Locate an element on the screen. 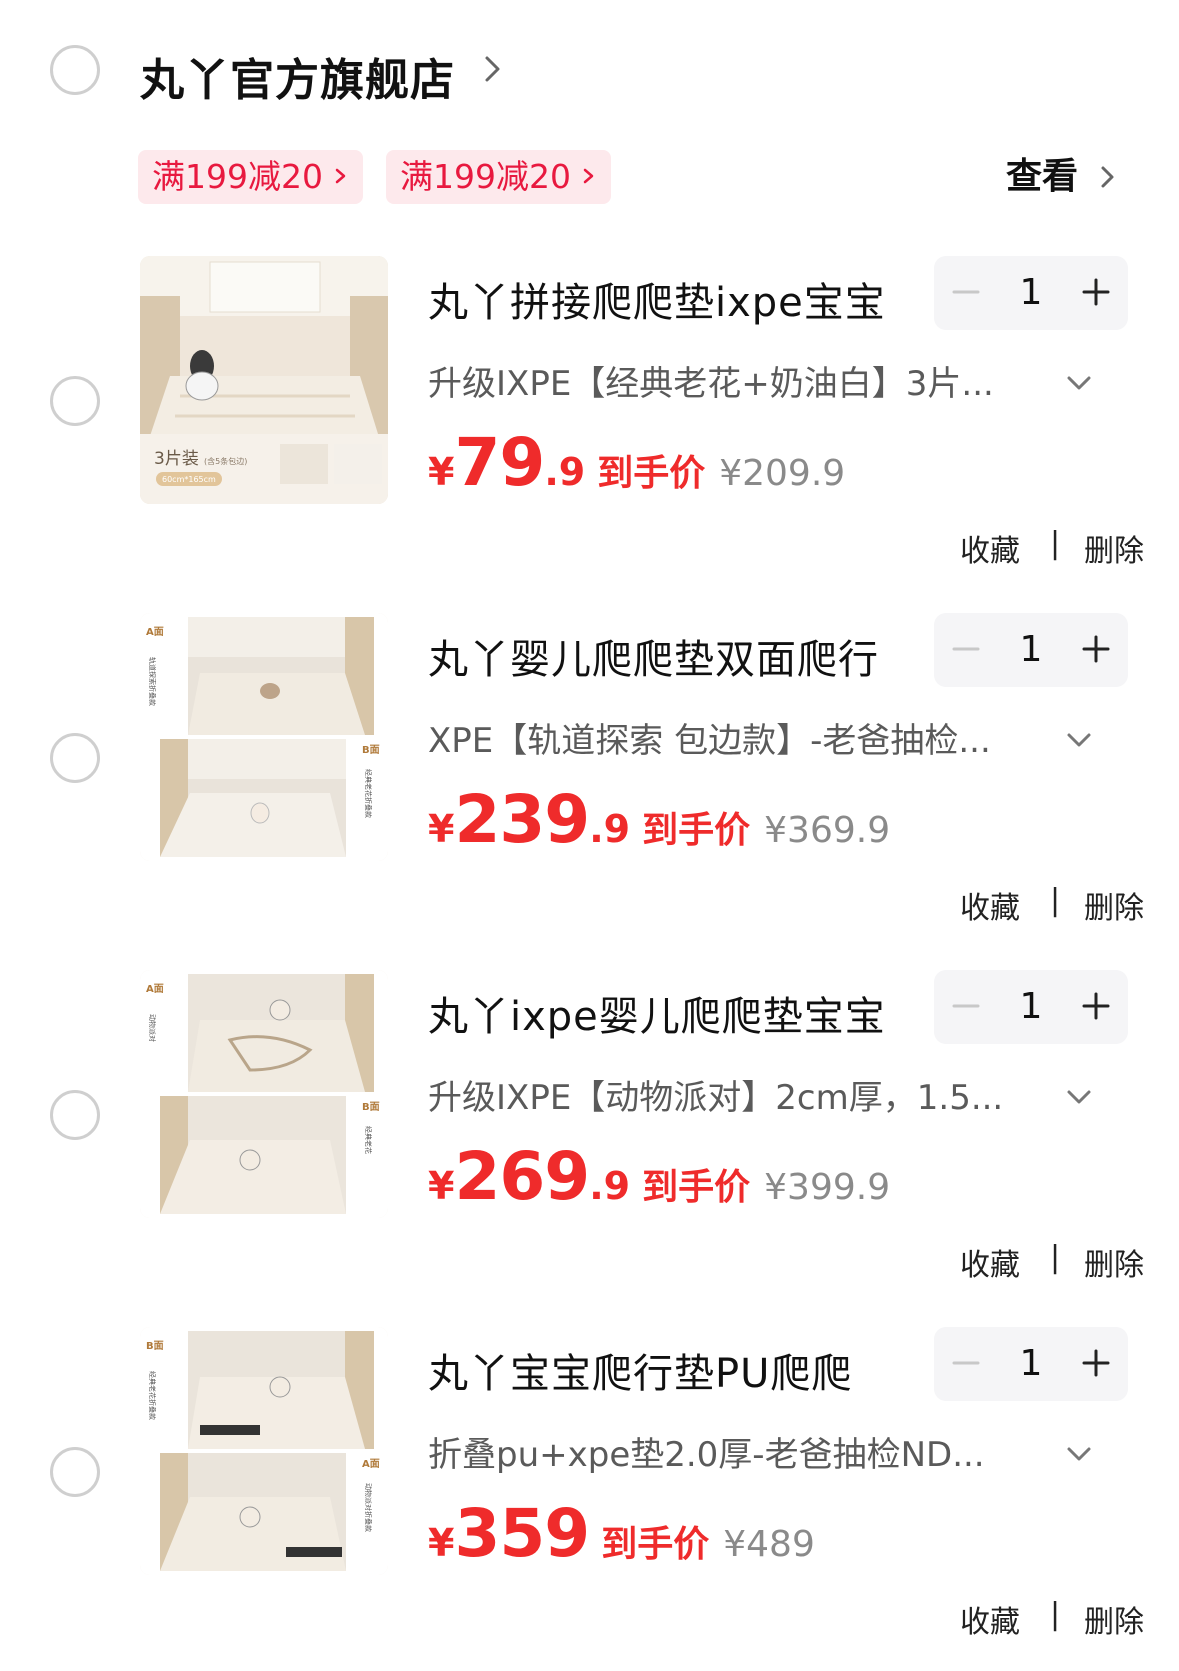  price-row: ¥359 到手价 ¥489 is located at coordinates (621, 1535).